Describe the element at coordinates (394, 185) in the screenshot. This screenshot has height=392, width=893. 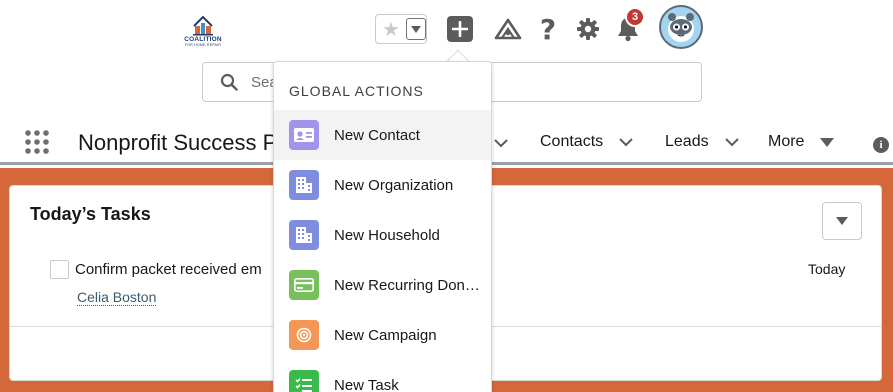
I see `menu-item-label: New Organization` at that location.